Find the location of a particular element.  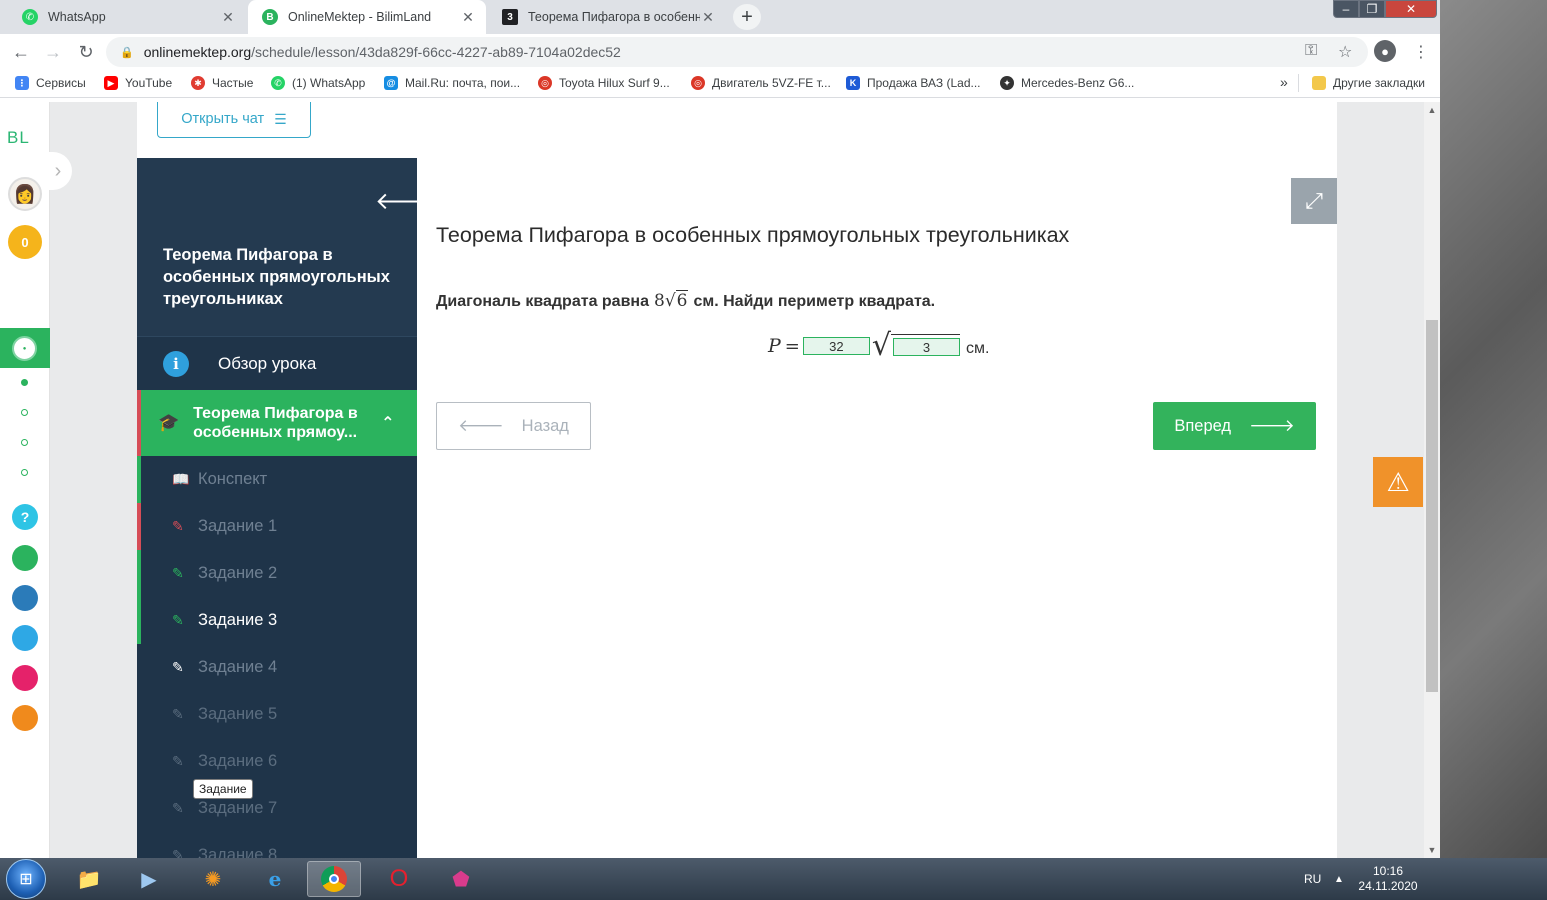

menu-dots-icon: ⋮ is located at coordinates (1421, 52).